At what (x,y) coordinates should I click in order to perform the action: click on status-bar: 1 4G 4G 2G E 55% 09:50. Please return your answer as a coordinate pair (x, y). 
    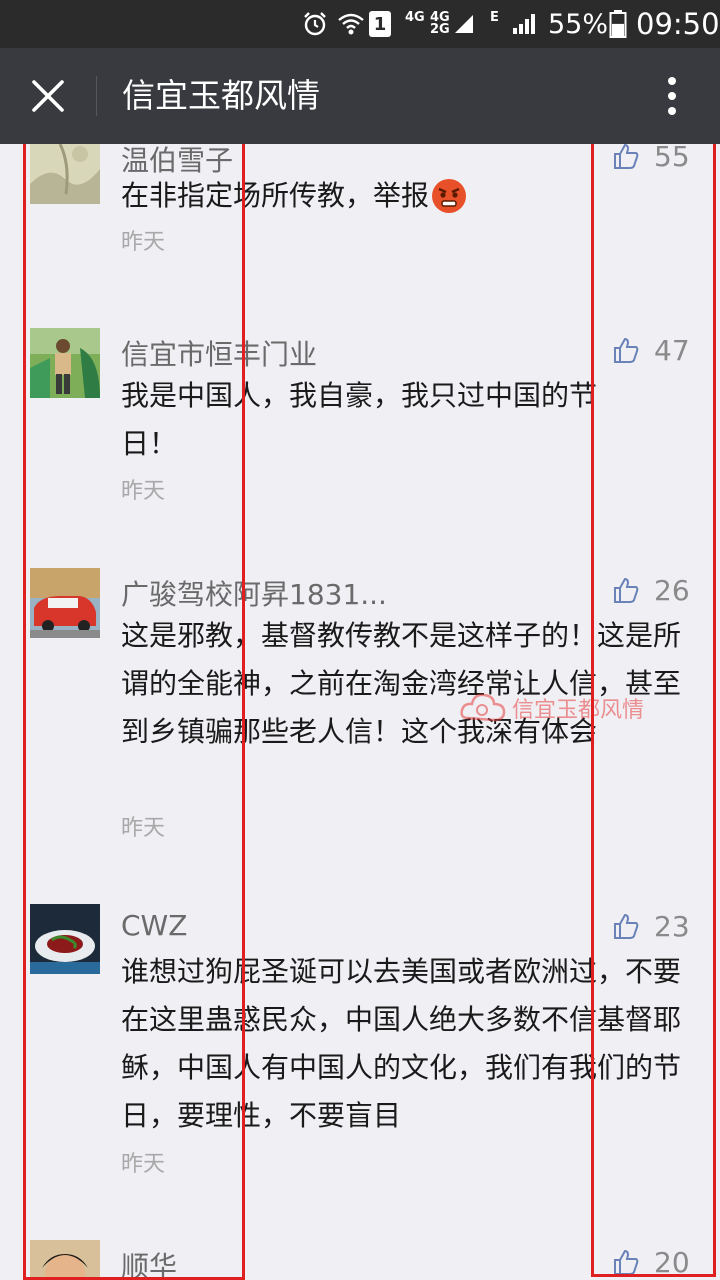
    Looking at the image, I should click on (360, 24).